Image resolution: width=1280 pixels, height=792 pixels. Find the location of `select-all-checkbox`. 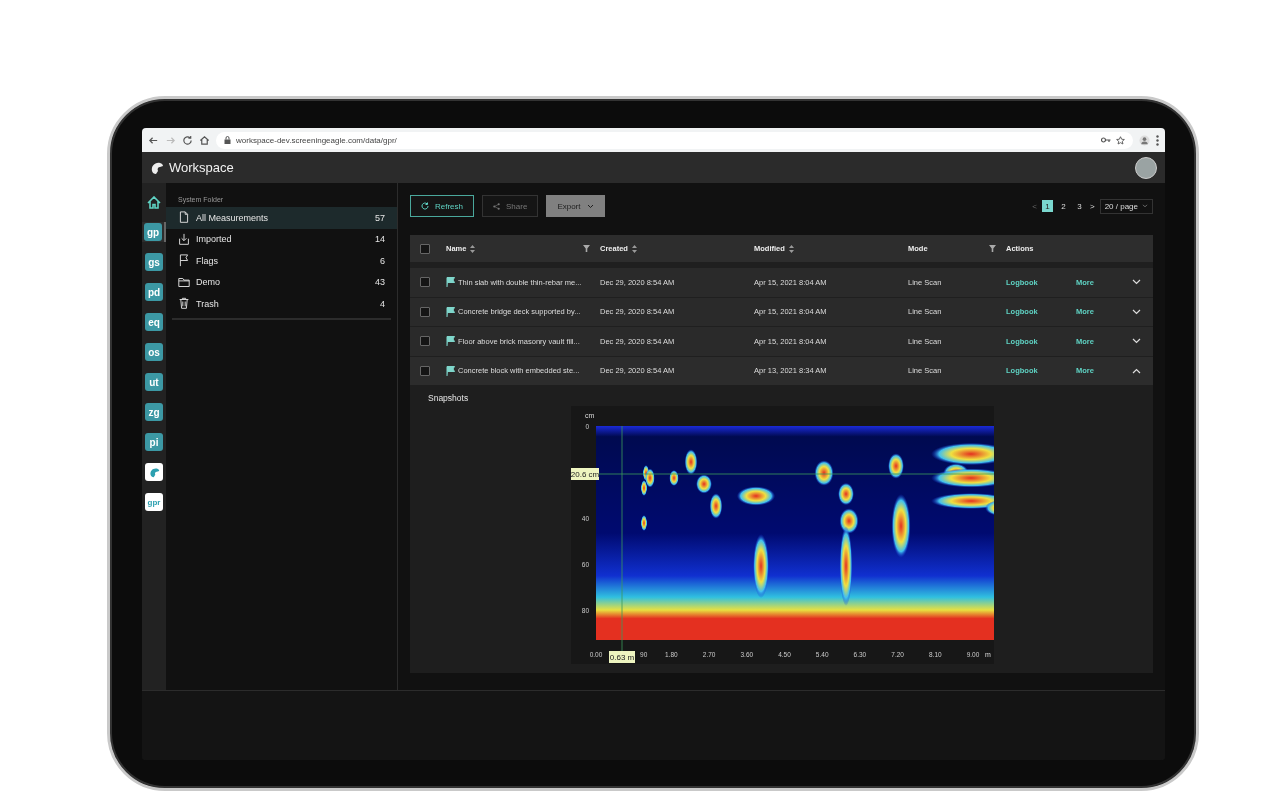

select-all-checkbox is located at coordinates (425, 248).